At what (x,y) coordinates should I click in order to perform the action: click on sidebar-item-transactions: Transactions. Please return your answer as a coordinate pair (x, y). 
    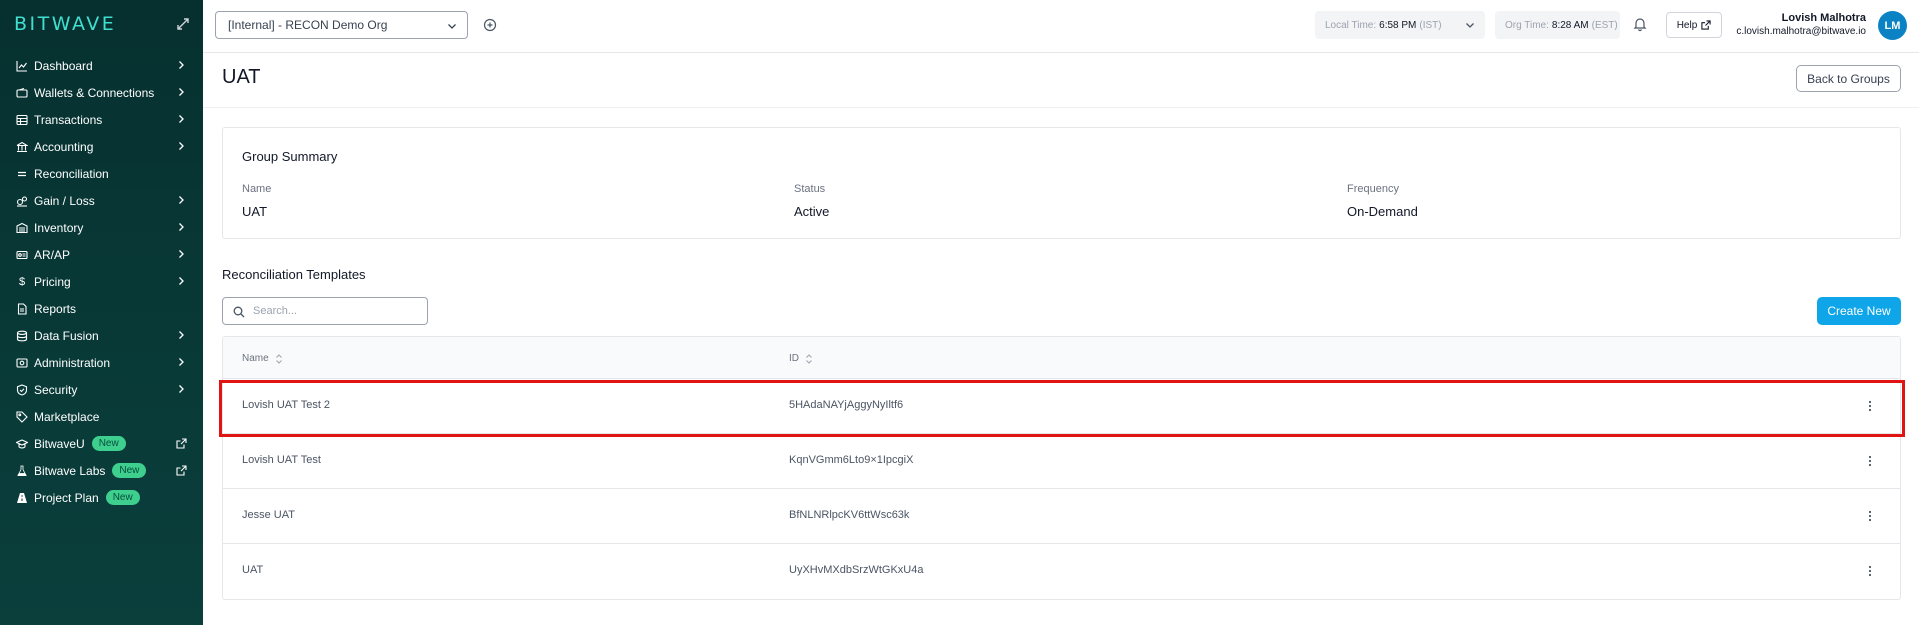
    Looking at the image, I should click on (101, 119).